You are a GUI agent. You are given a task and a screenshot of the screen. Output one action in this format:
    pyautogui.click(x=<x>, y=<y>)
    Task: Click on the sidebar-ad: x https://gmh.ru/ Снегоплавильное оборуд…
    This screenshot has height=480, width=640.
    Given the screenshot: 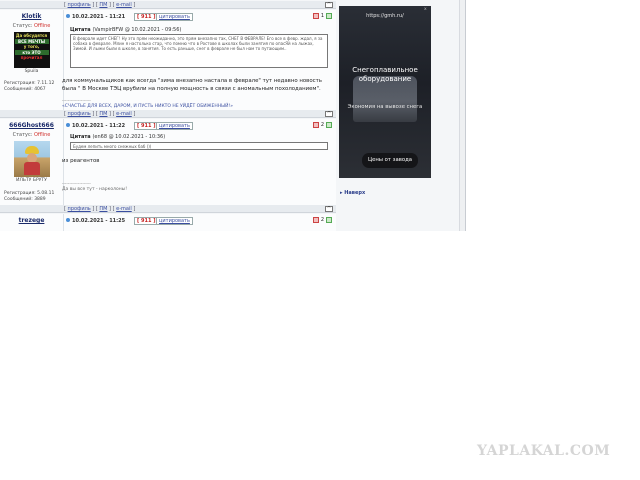 What is the action you would take?
    pyautogui.click(x=385, y=92)
    